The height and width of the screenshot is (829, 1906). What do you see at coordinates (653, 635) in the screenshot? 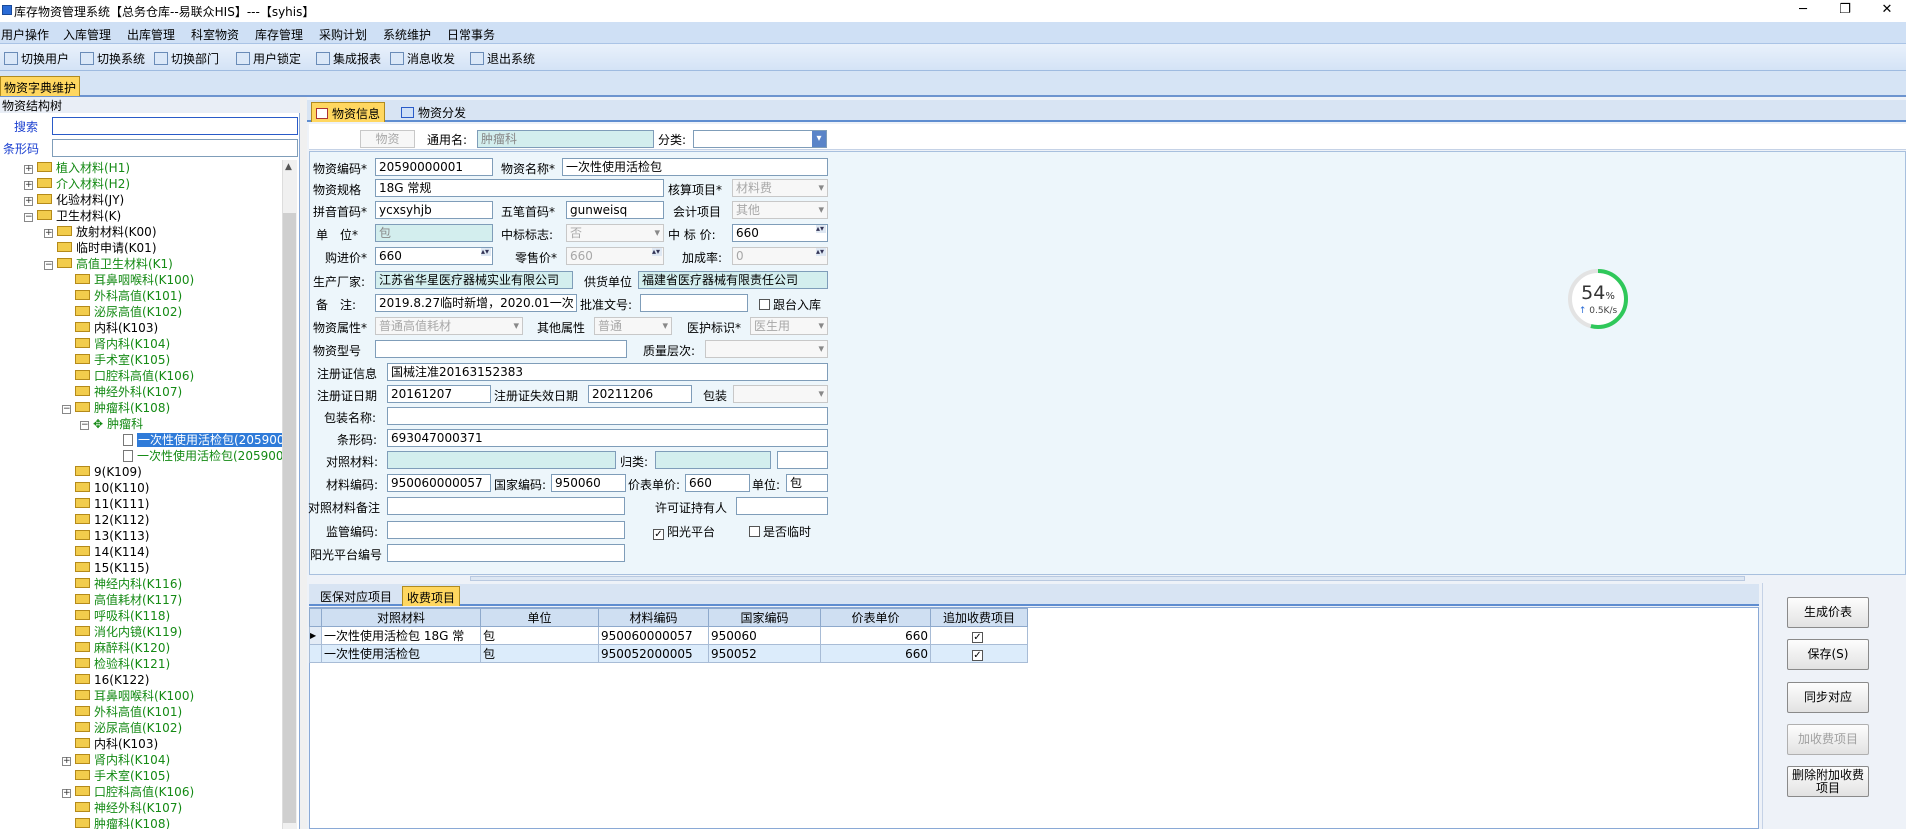
I see `cell-mat-code: 950060000057` at bounding box center [653, 635].